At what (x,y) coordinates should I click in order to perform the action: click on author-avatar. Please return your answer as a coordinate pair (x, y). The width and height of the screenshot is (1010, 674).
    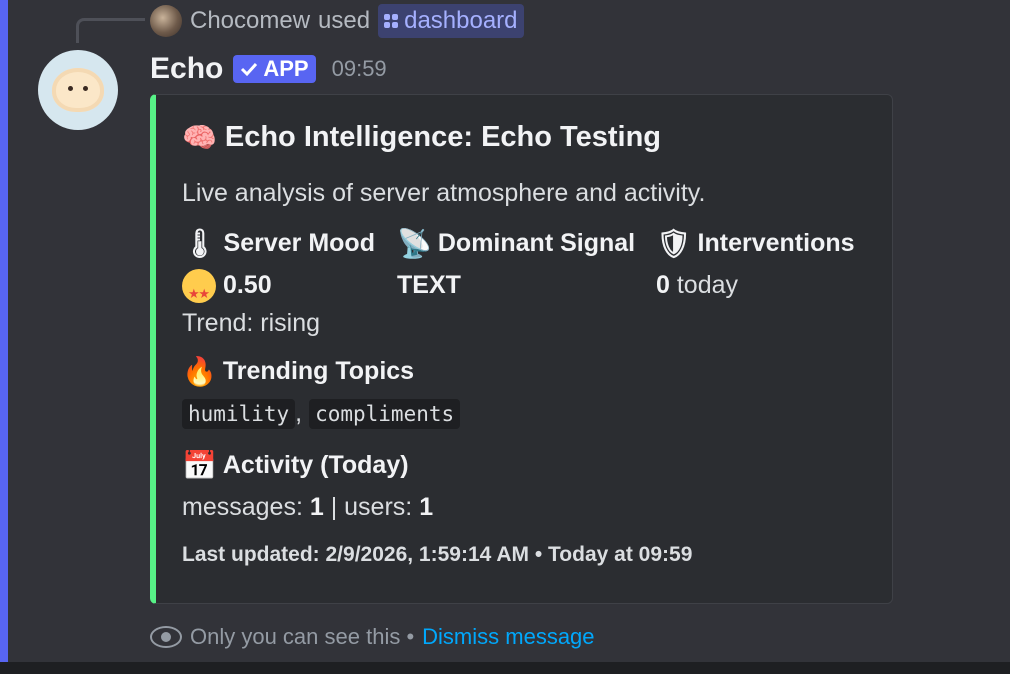
    Looking at the image, I should click on (78, 90).